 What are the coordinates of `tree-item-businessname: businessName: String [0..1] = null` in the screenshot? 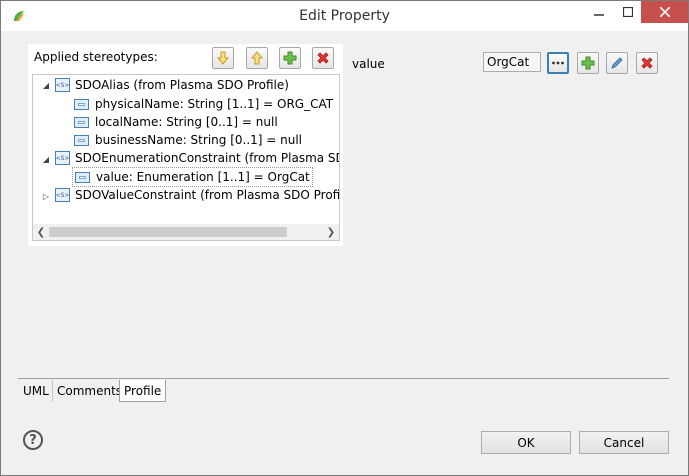 It's located at (188, 140).